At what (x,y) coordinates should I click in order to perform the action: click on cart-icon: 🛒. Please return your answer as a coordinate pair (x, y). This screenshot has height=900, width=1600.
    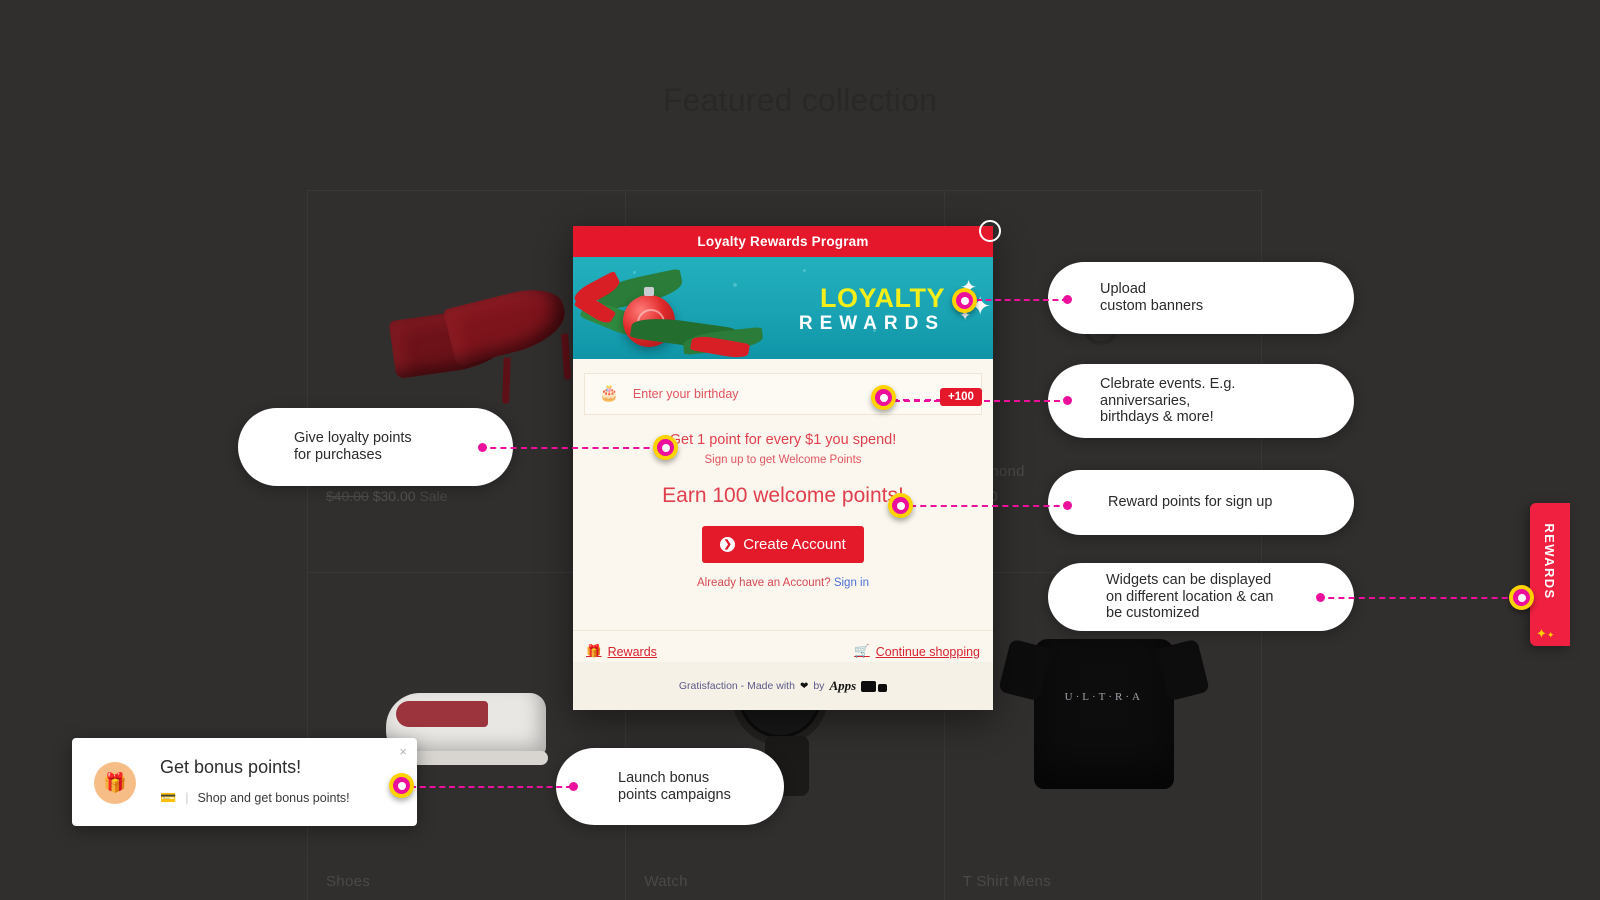
    Looking at the image, I should click on (862, 651).